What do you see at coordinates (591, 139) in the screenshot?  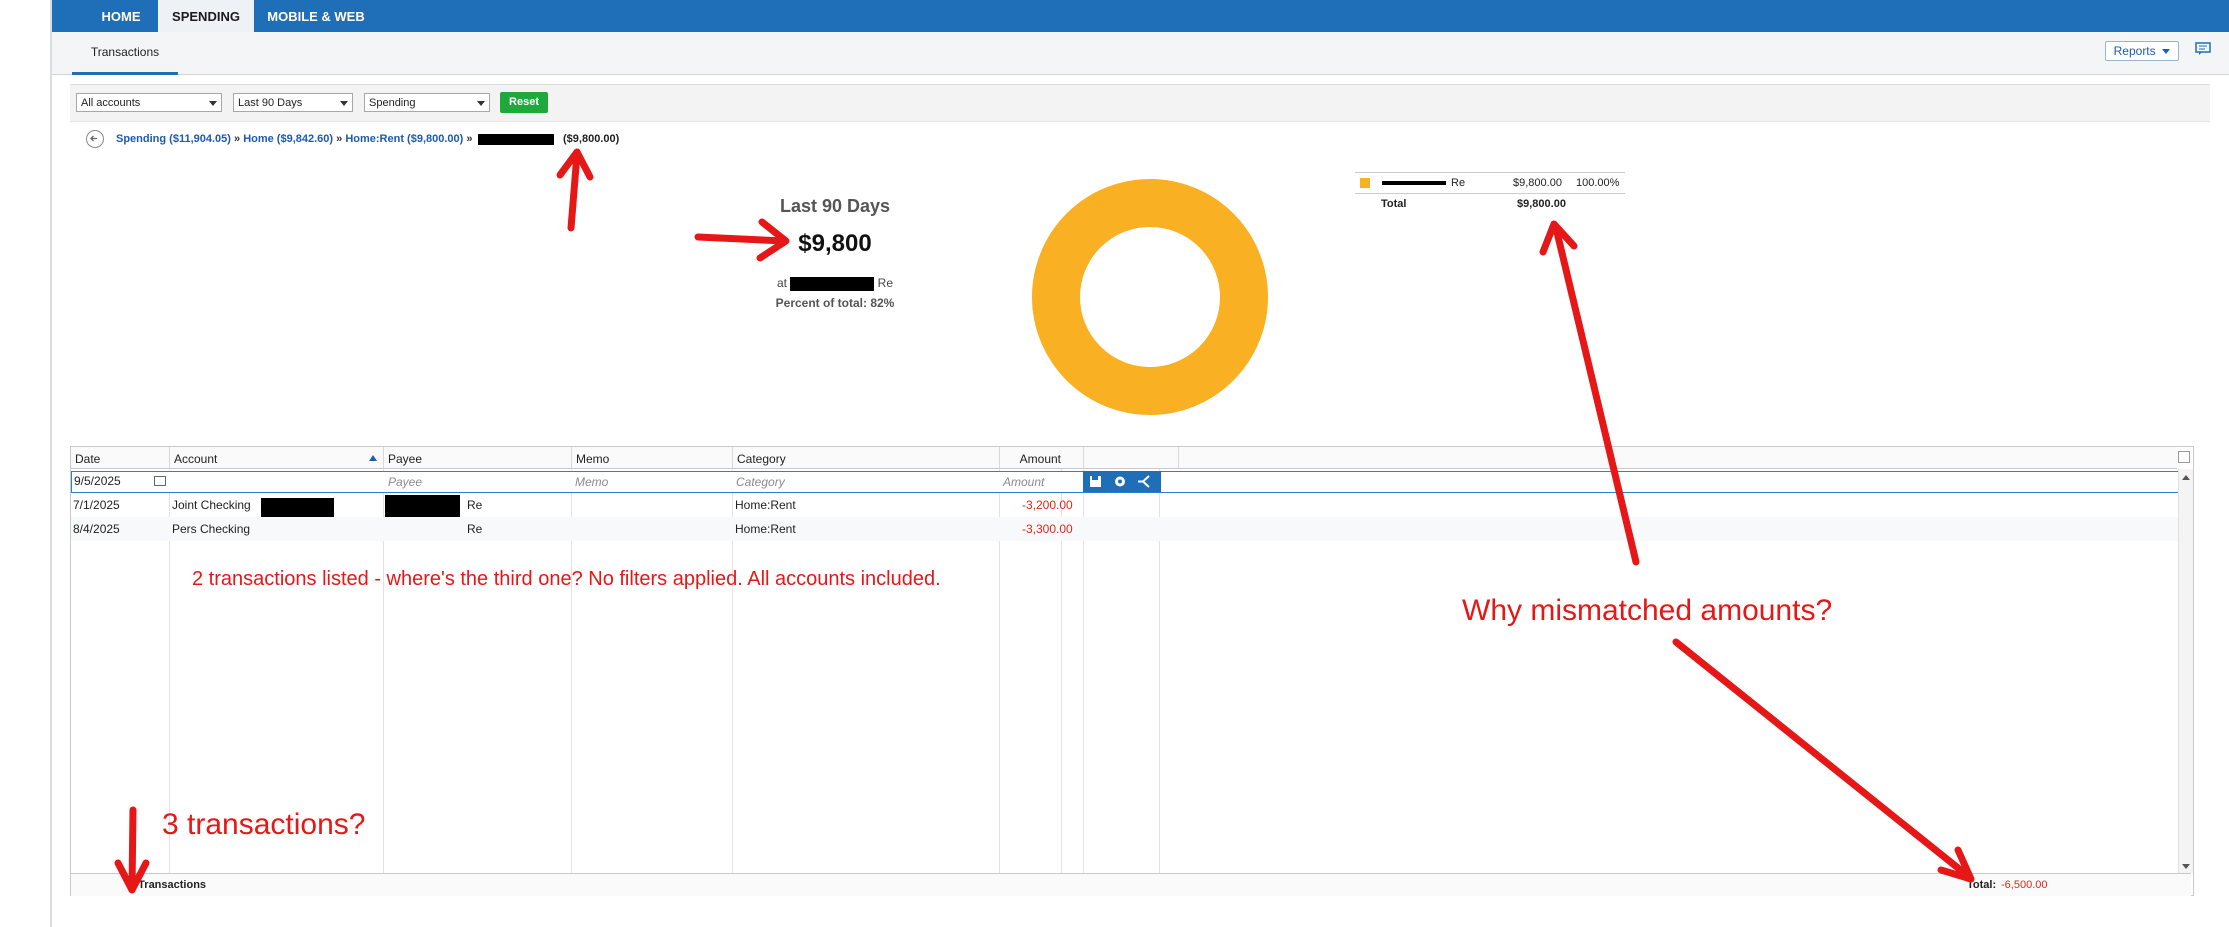 I see `breadcrumb-current-amount: ($9,800.00)` at bounding box center [591, 139].